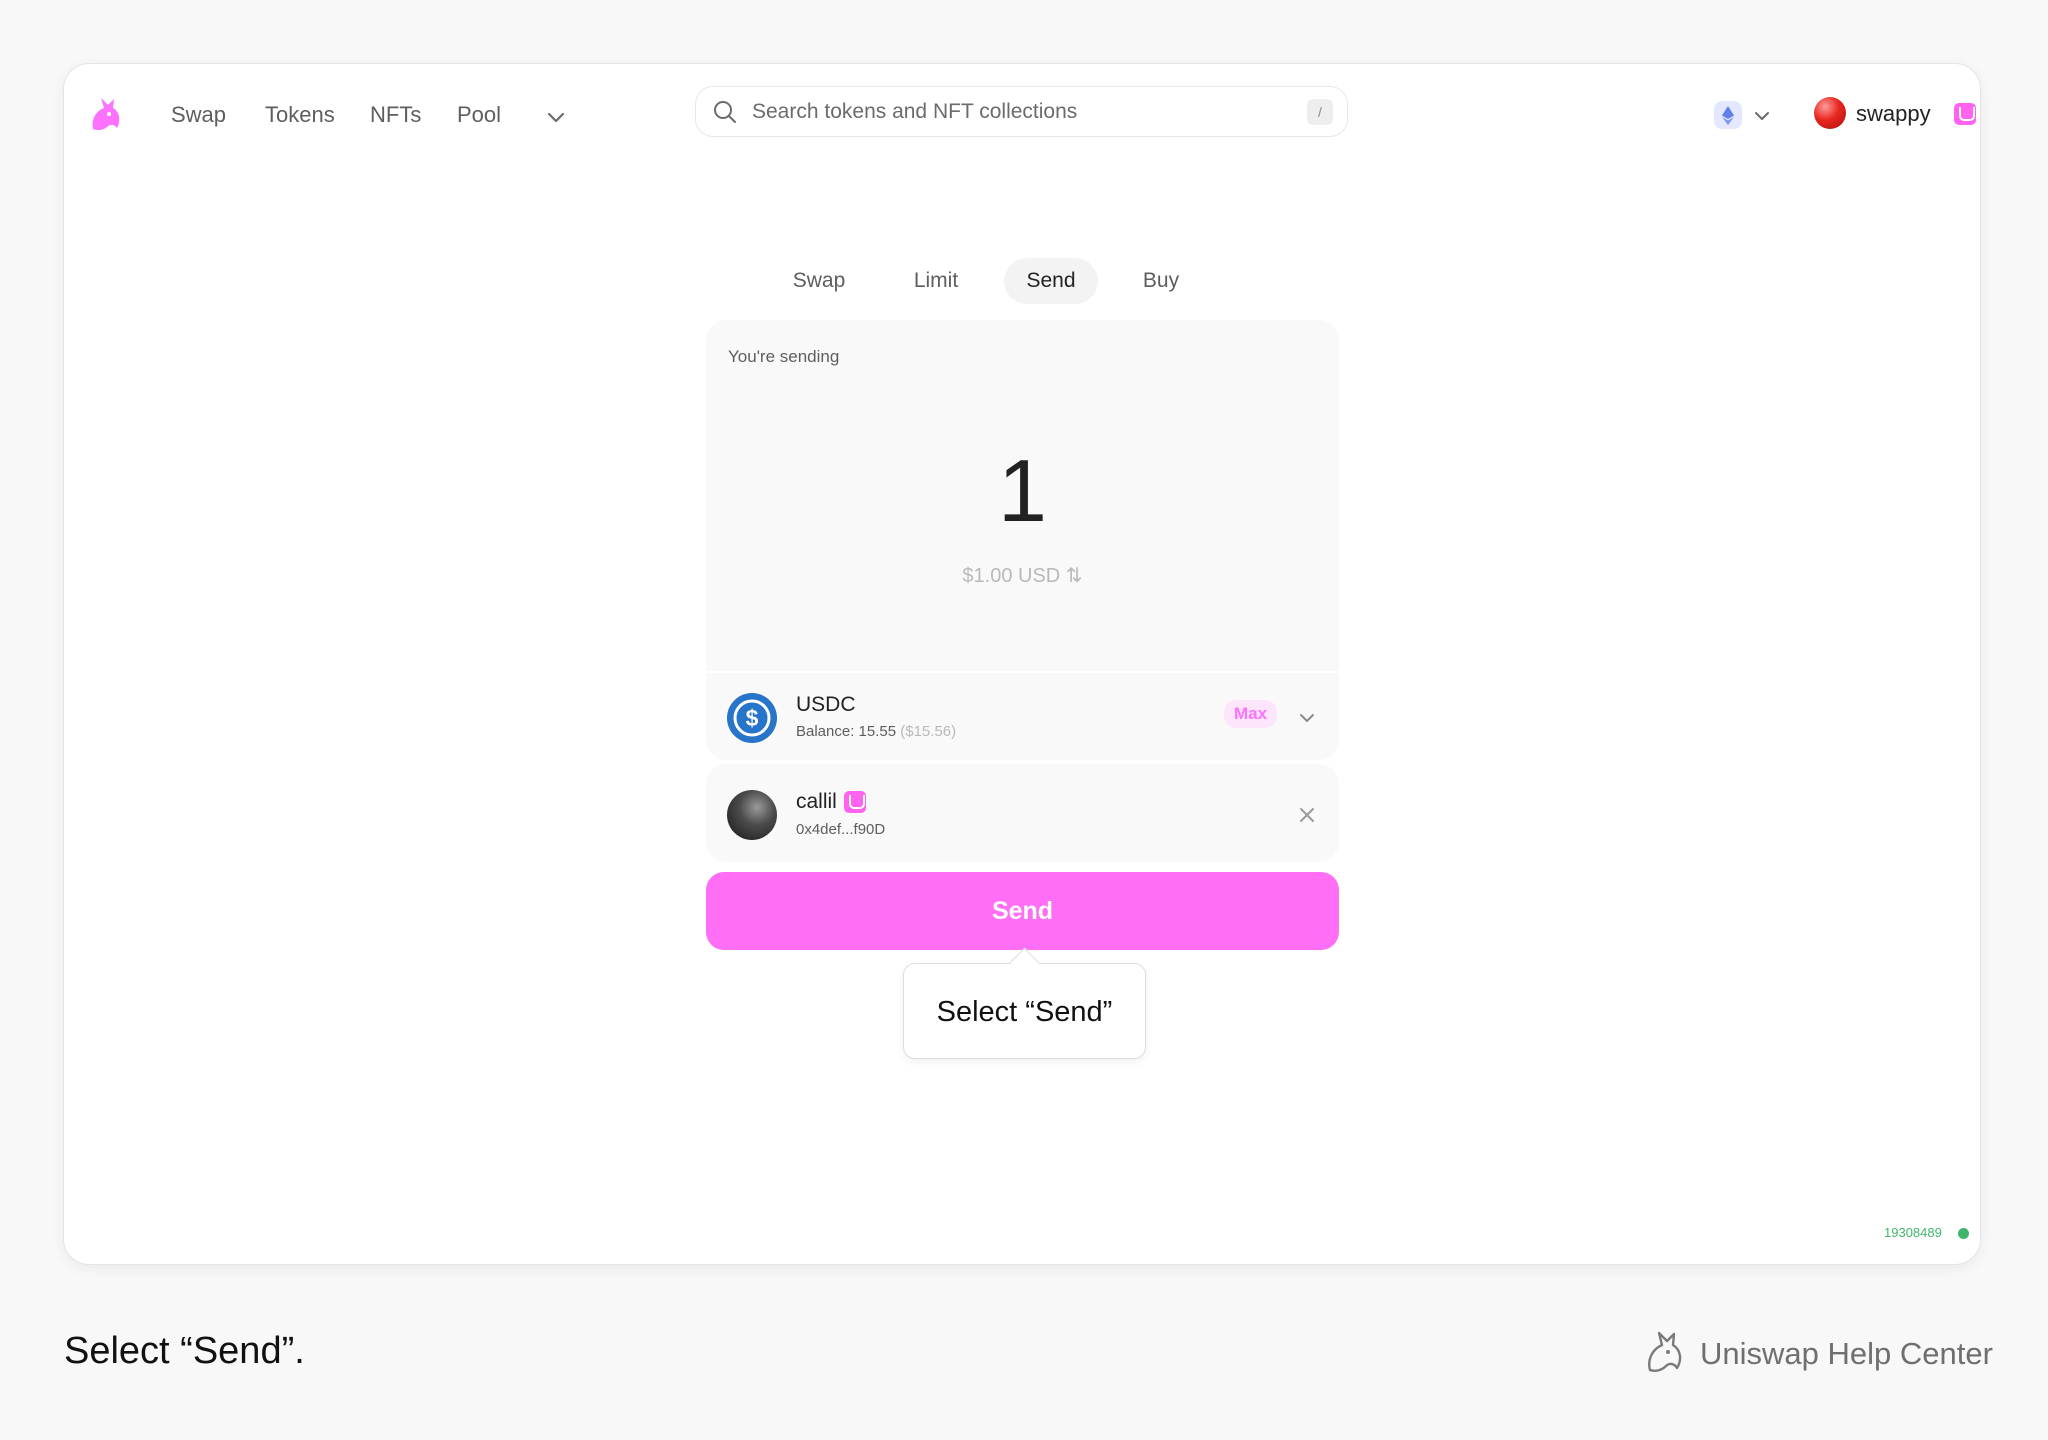 This screenshot has height=1440, width=2048. Describe the element at coordinates (1022, 813) in the screenshot. I see `recipient-panel: callil 0x4def...f90D` at that location.